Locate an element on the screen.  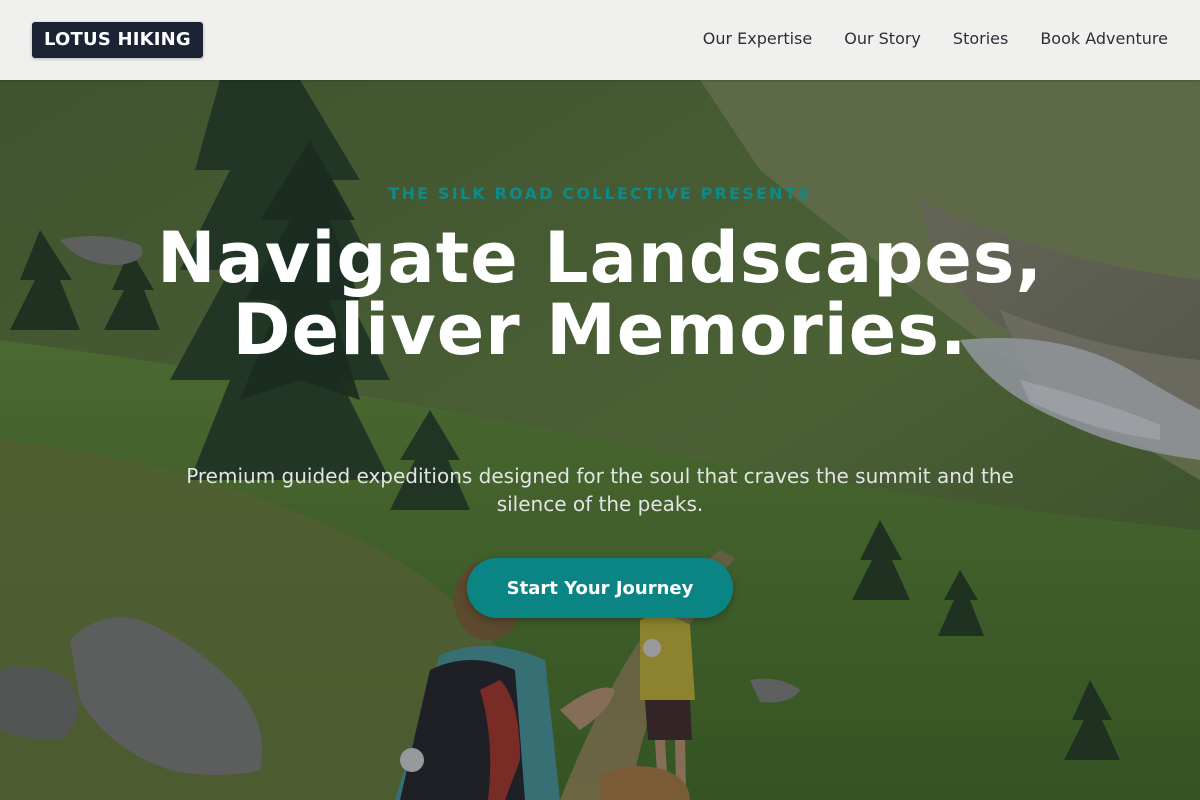
start-journey-button: Start Your Journey is located at coordinates (600, 588).